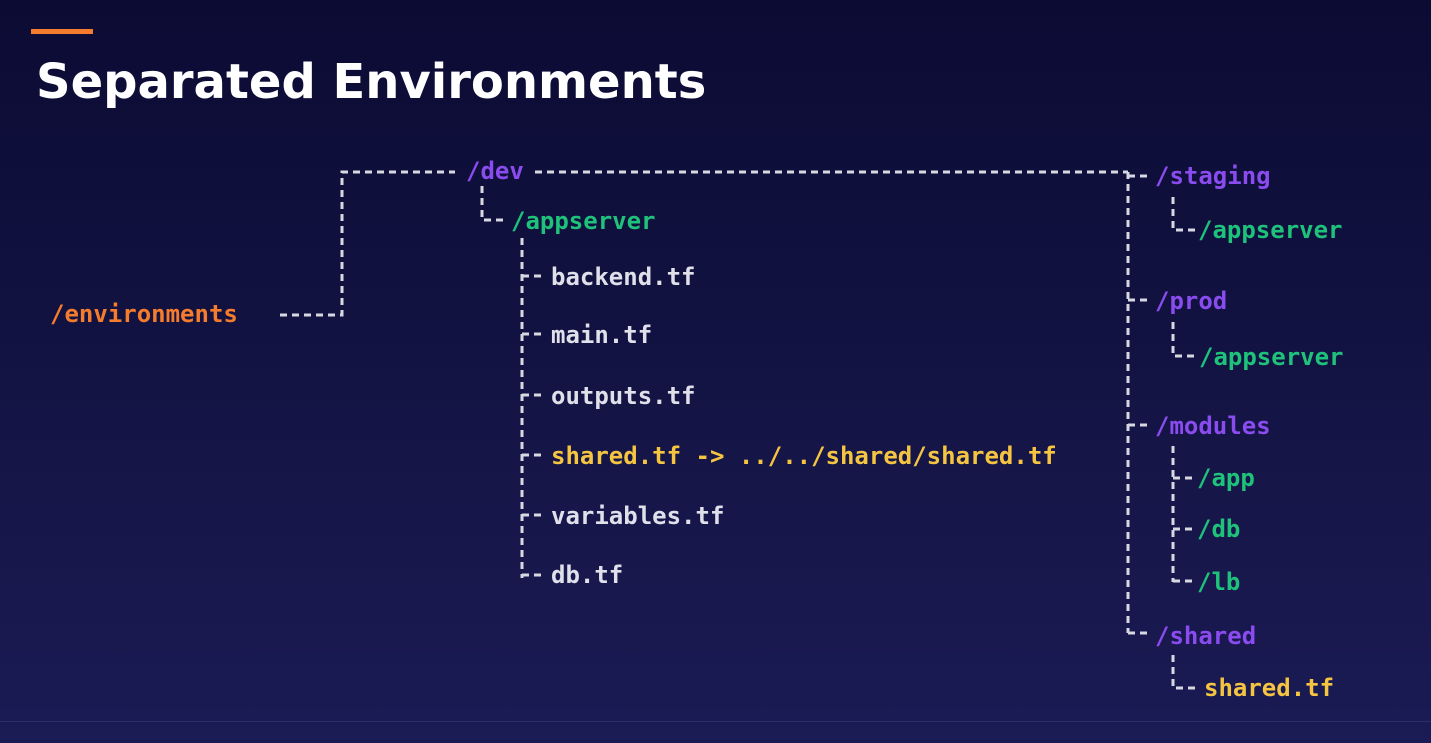  Describe the element at coordinates (1183, 214) in the screenshot. I see `connector-staging-appserver` at that location.